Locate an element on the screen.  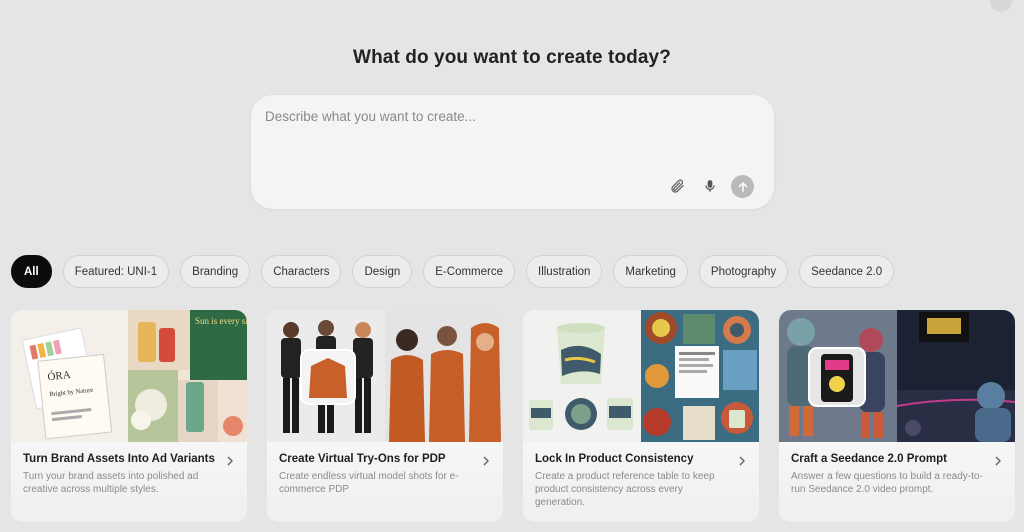
arrow-up-icon is located at coordinates (742, 186).